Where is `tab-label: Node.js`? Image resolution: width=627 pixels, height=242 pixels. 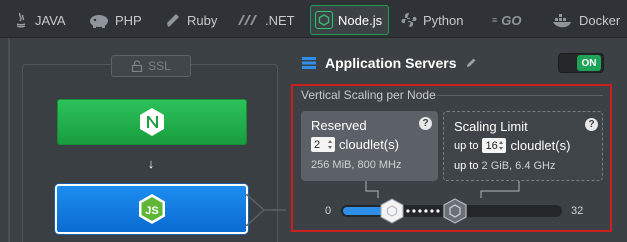
tab-label: Node.js is located at coordinates (360, 20).